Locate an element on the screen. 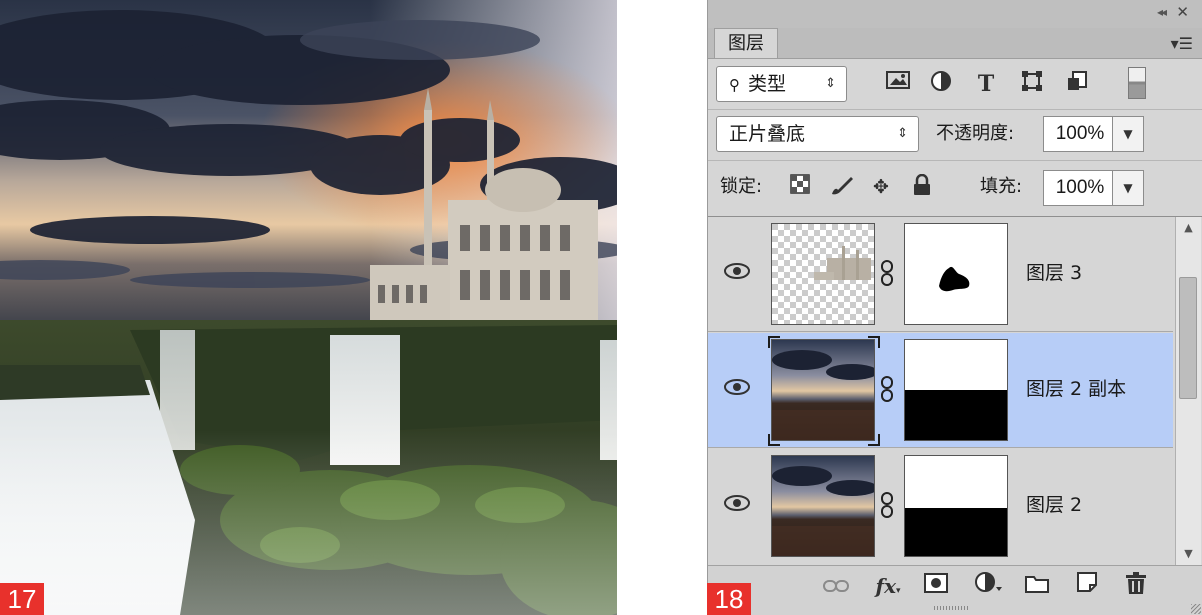 The height and width of the screenshot is (615, 1202). shape-filter-icon is located at coordinates (1032, 84).